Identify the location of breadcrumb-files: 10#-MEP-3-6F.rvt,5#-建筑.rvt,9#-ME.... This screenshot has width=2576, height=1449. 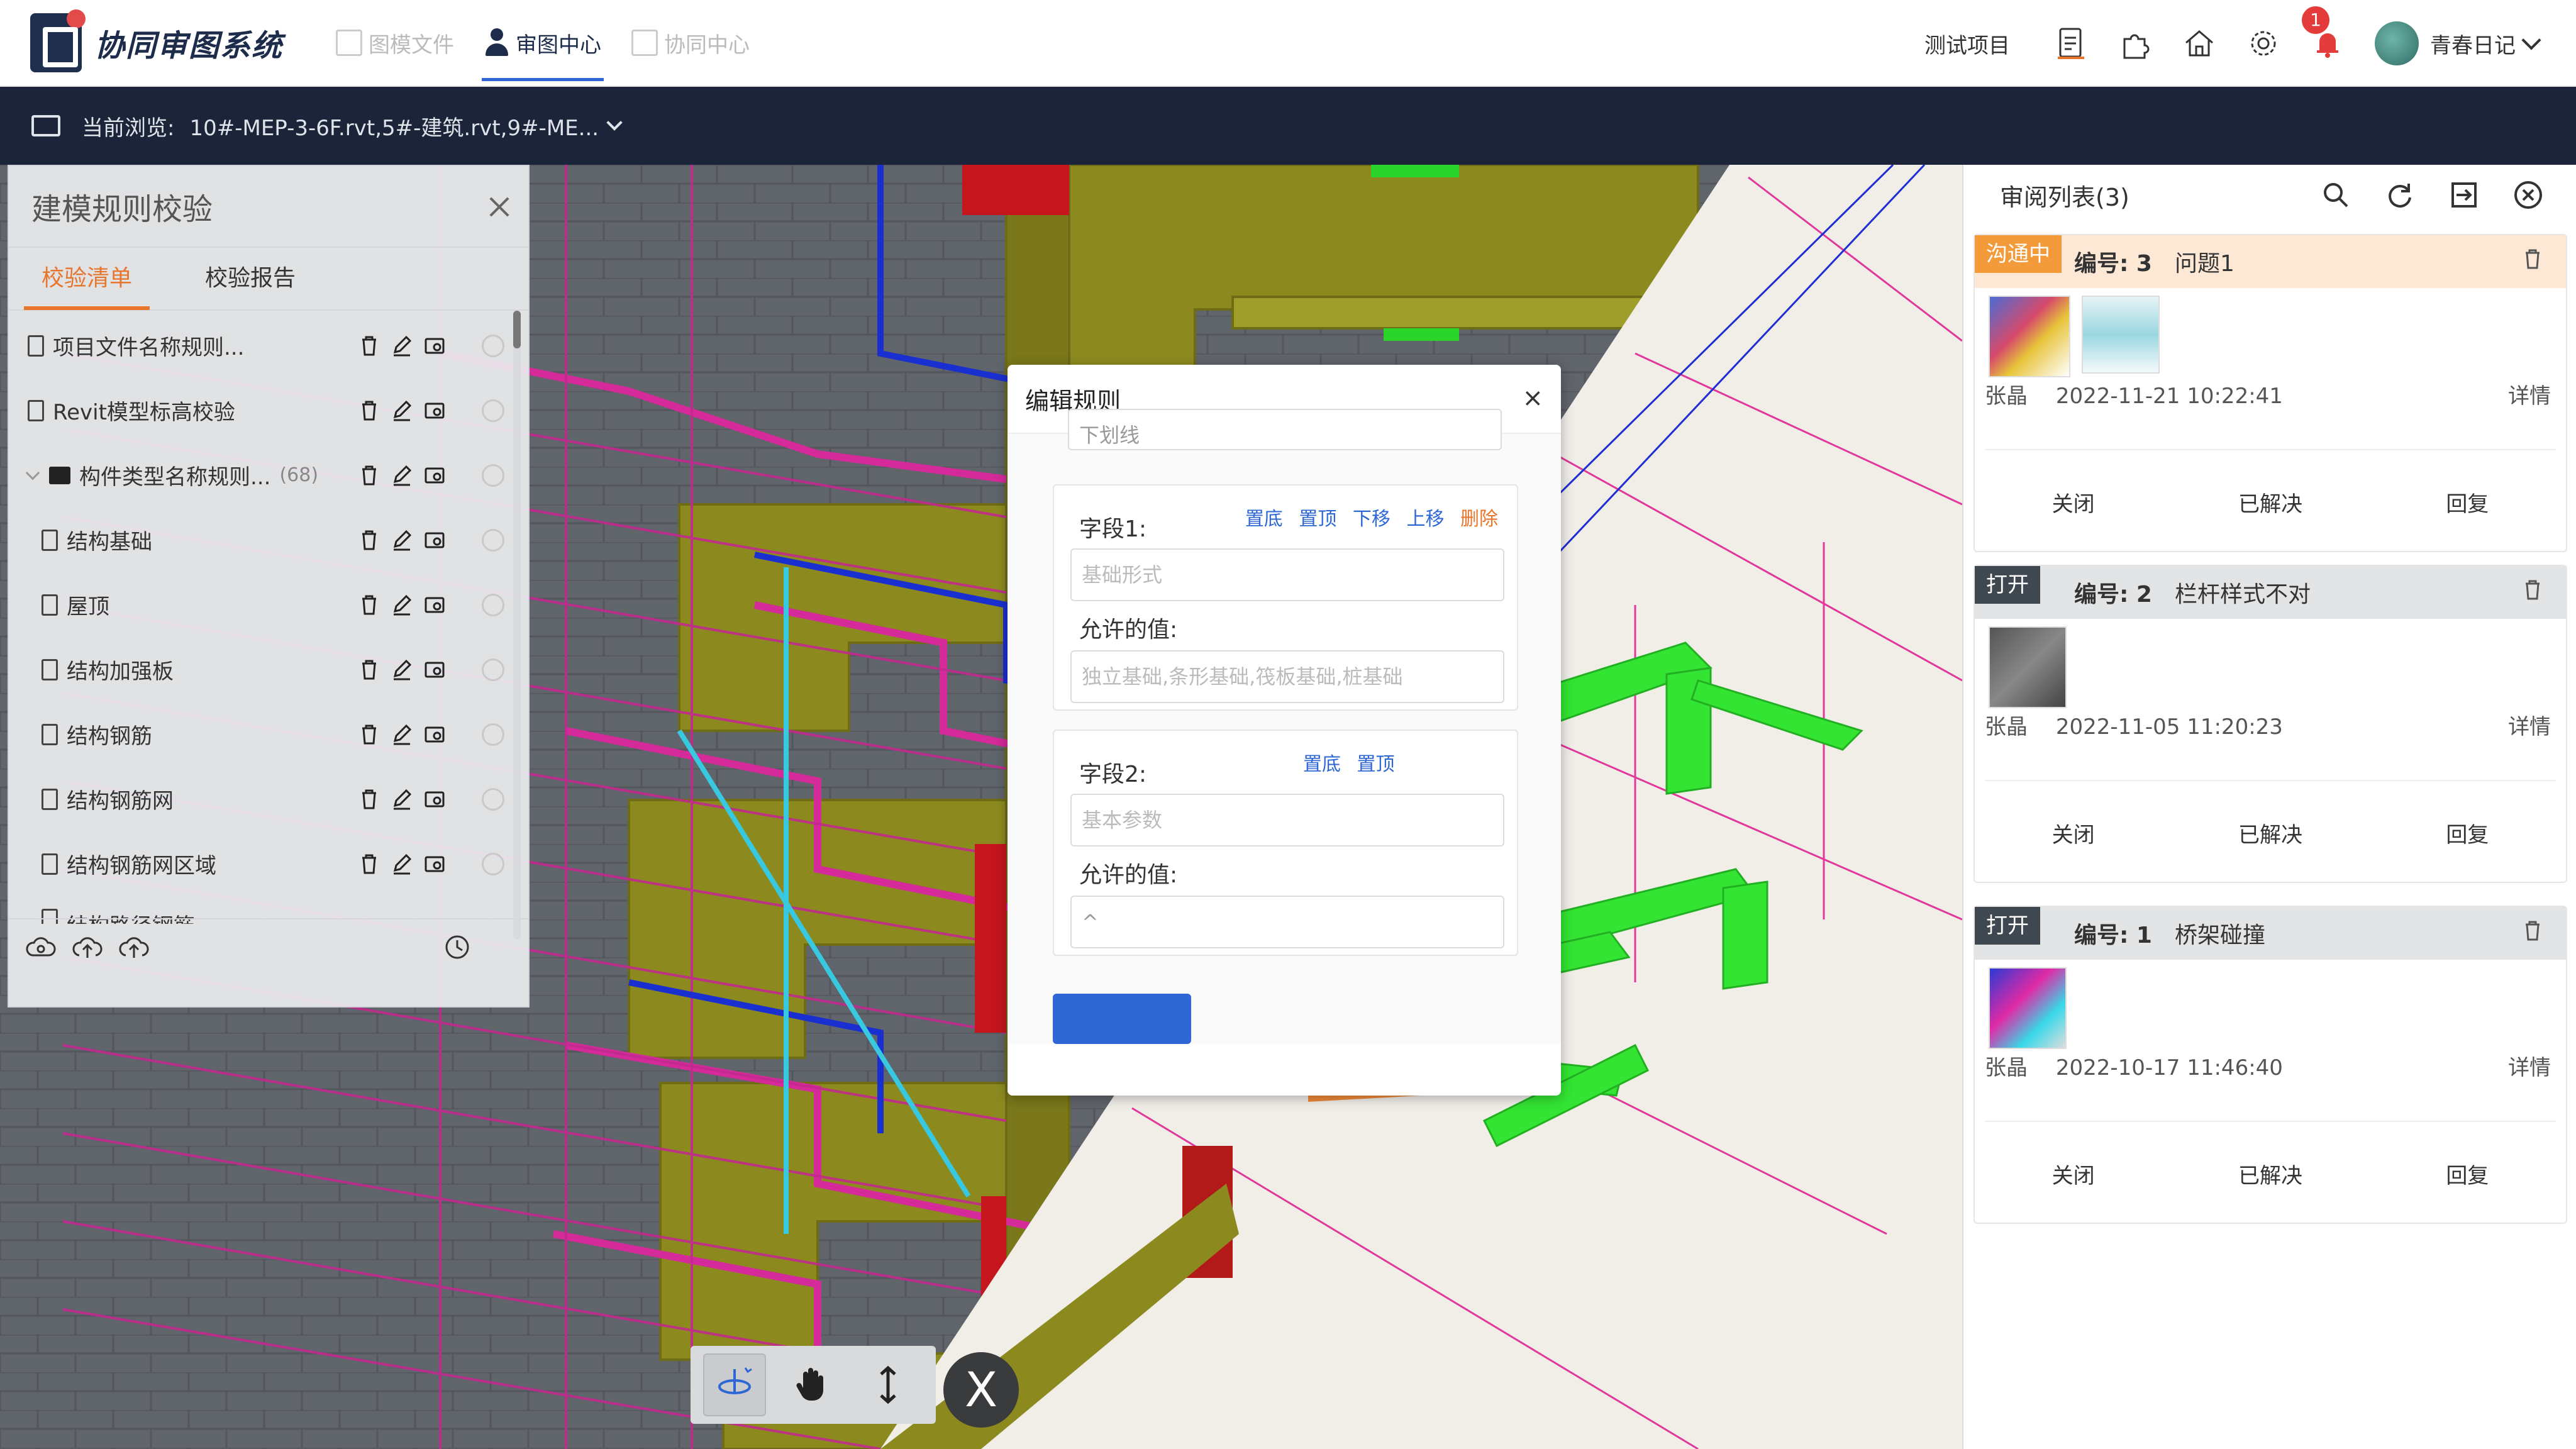
(394, 126).